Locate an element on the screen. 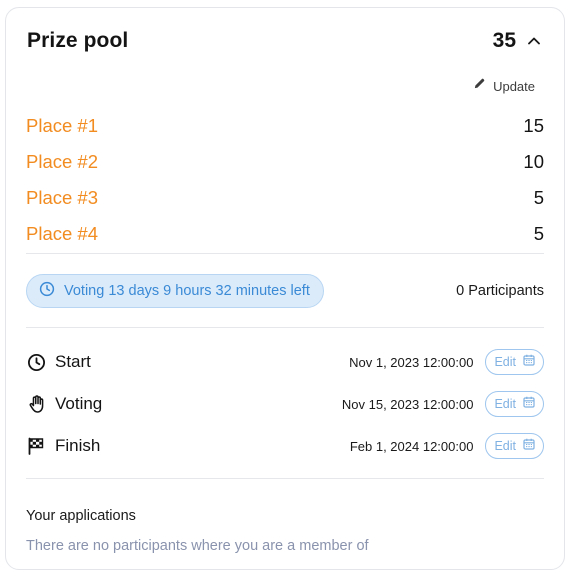 The width and height of the screenshot is (574, 576). timeline-row-left: Voting is located at coordinates (64, 404).